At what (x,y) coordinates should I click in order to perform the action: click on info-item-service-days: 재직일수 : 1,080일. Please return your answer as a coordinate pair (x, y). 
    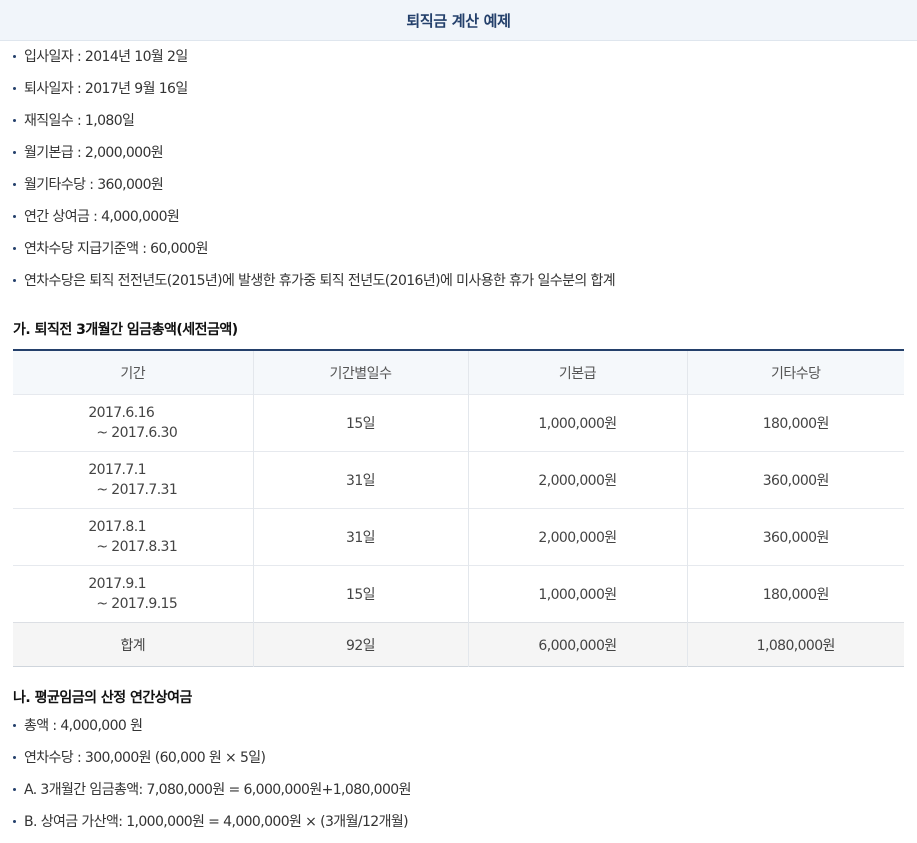
    Looking at the image, I should click on (79, 121).